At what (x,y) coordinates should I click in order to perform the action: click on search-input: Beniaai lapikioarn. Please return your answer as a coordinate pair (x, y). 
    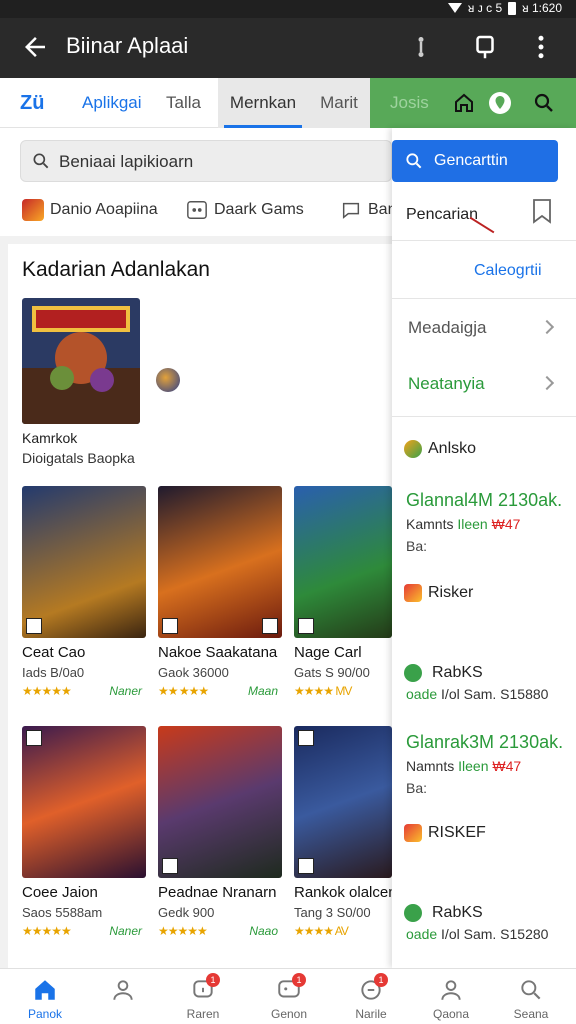
    Looking at the image, I should click on (206, 161).